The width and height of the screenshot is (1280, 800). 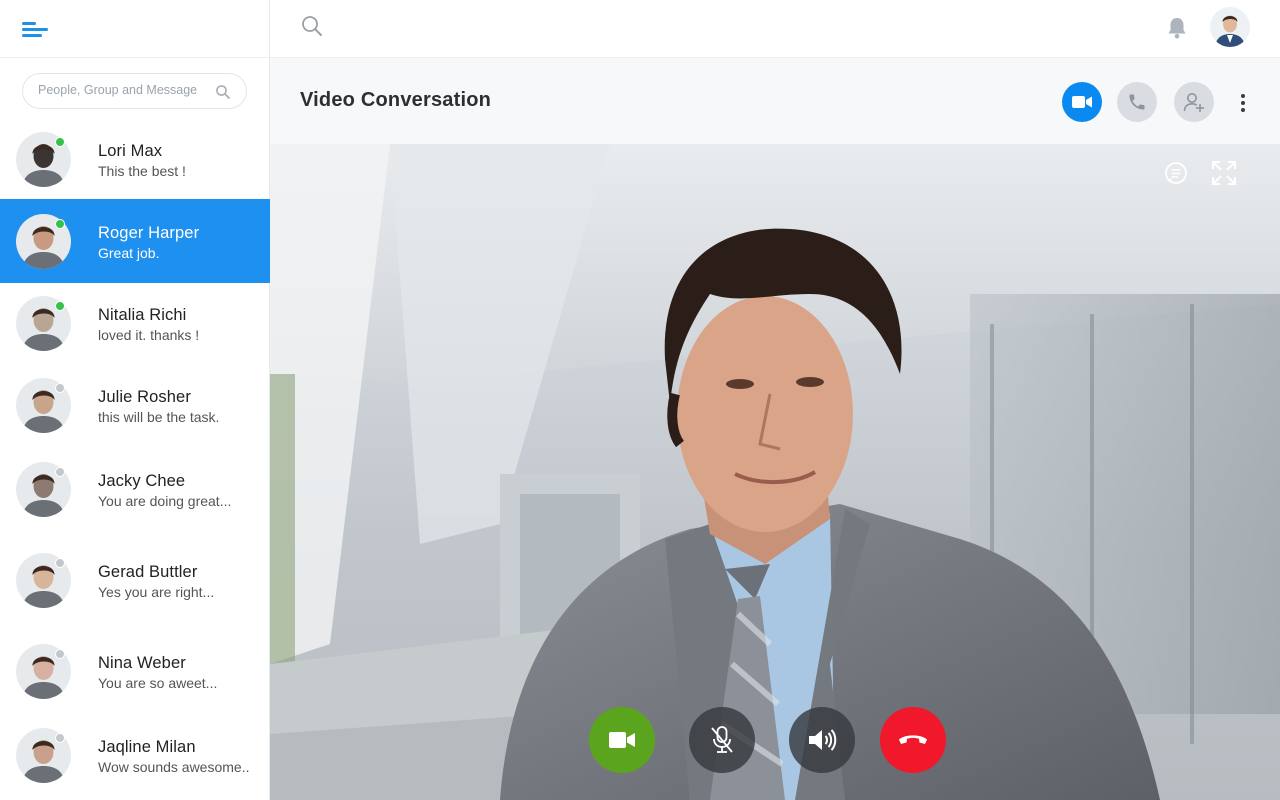 I want to click on phone-icon, so click(x=1137, y=102).